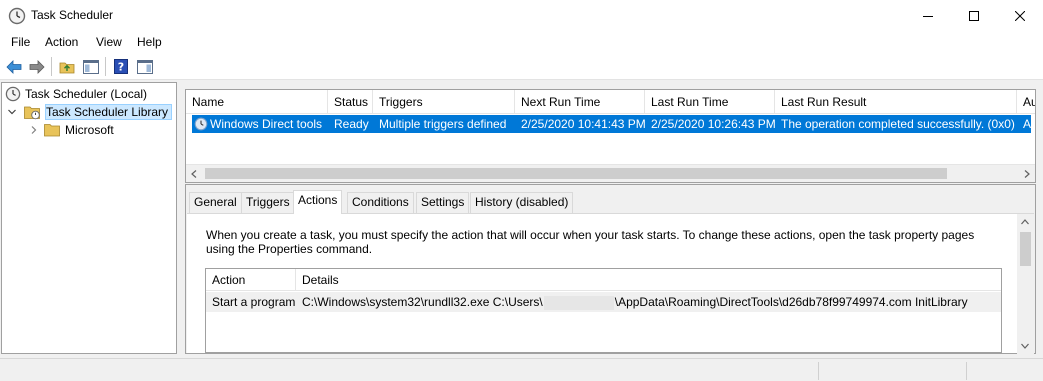  Describe the element at coordinates (583, 124) in the screenshot. I see `task-next-run: 2/25/2020 10:41:43 PM` at that location.